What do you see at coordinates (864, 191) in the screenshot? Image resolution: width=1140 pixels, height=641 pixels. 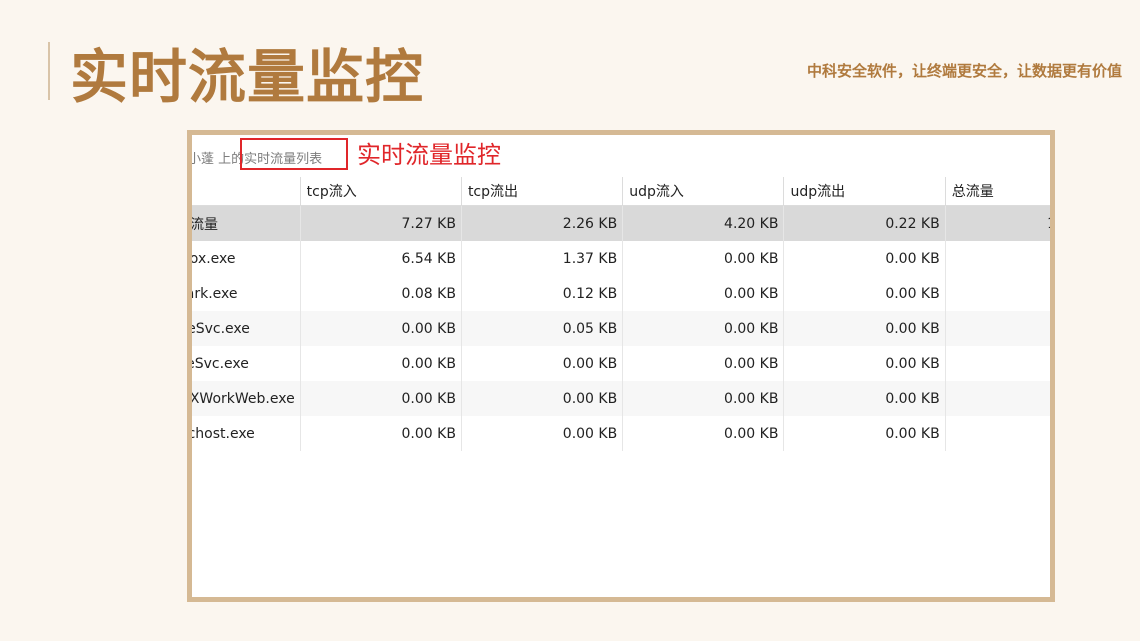 I see `column-header-udp-out: udp流出` at bounding box center [864, 191].